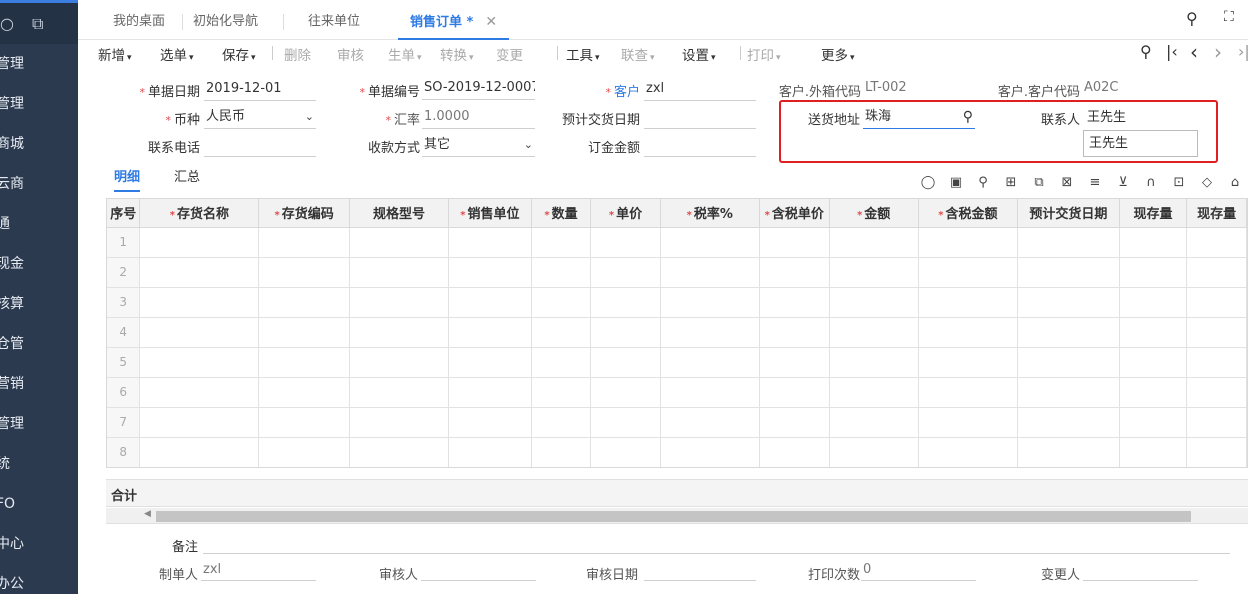  I want to click on bulb-icon: ◯, so click(928, 184).